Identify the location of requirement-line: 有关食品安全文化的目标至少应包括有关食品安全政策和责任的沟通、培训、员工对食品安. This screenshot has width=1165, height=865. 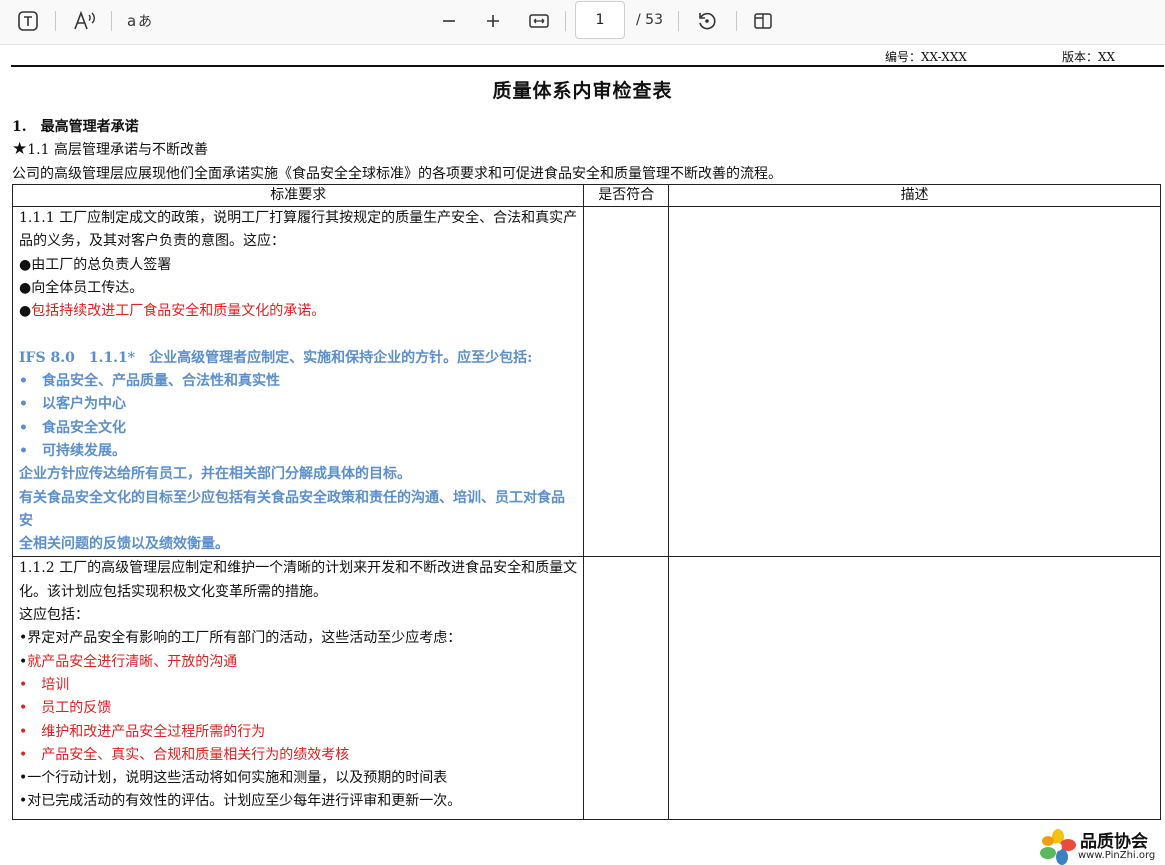
(292, 509).